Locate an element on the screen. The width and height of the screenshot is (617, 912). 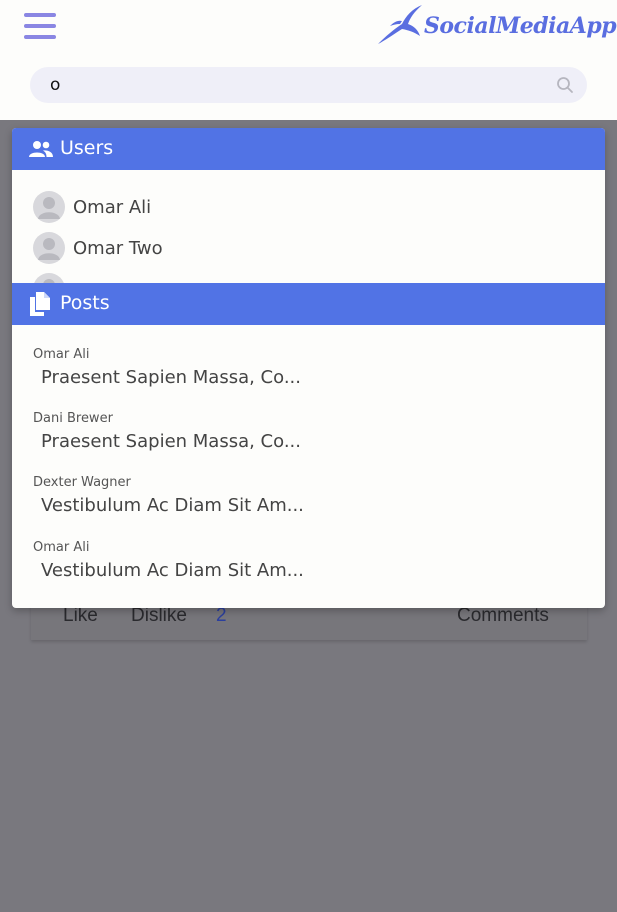
like-button: Like is located at coordinates (80, 616).